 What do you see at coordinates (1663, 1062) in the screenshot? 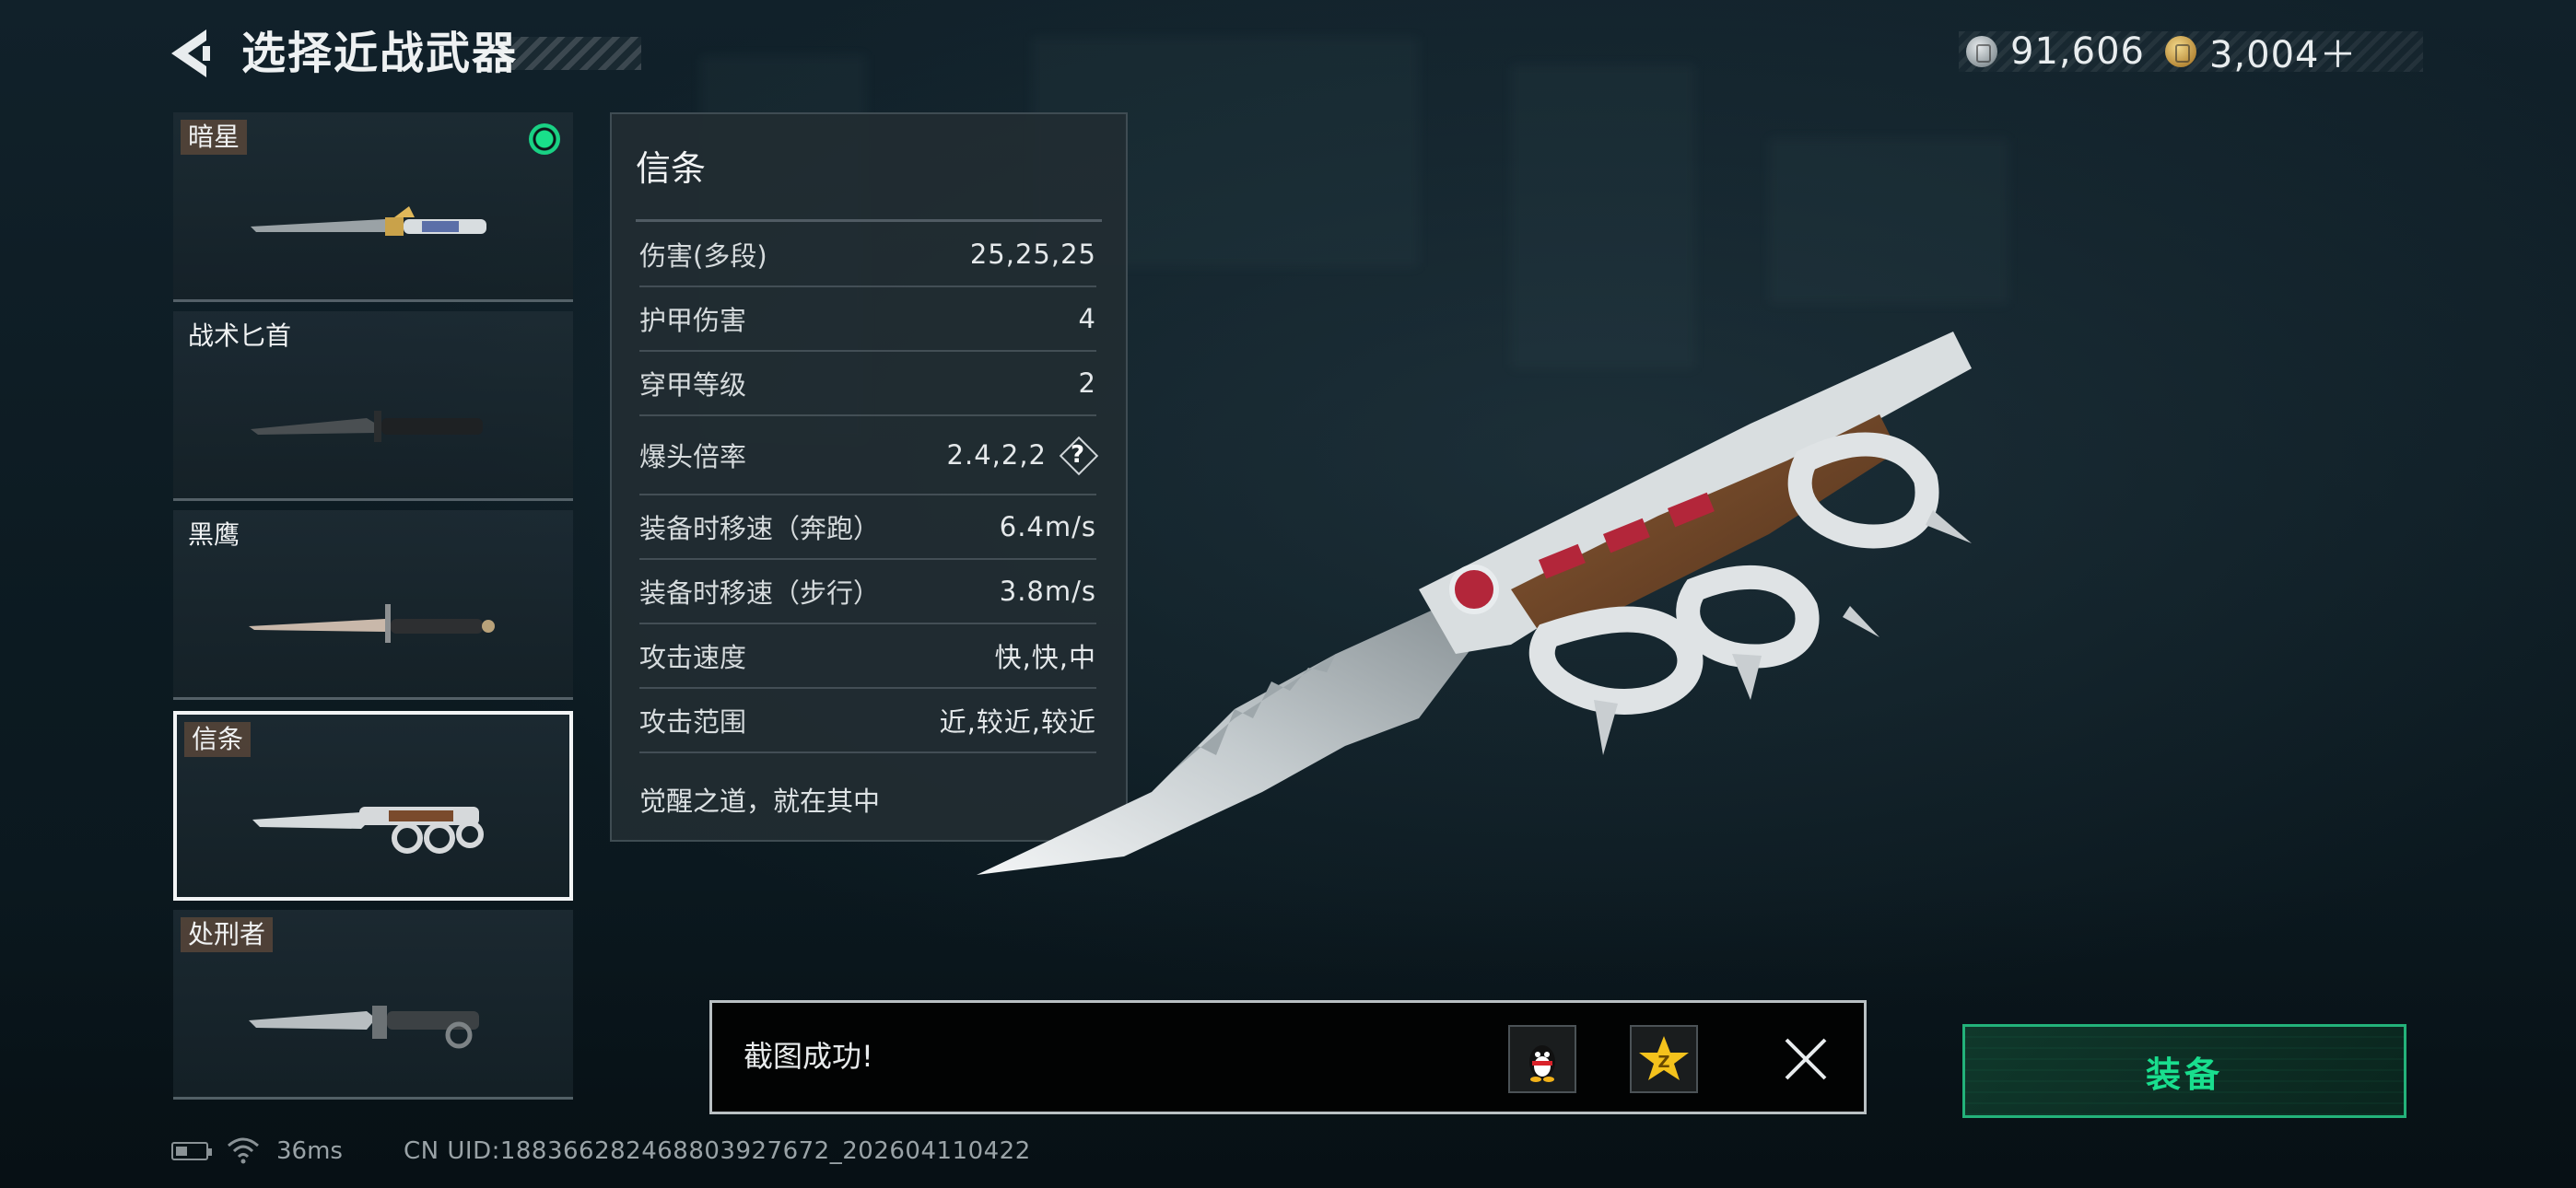
I see `svg-text: Z` at bounding box center [1663, 1062].